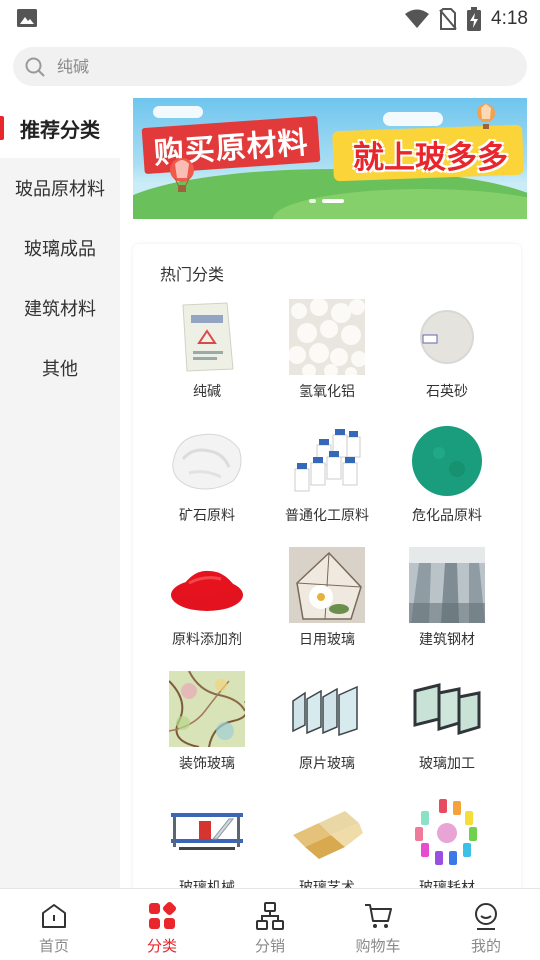 This screenshot has height=960, width=540. Describe the element at coordinates (447, 709) in the screenshot. I see `insulated-glass-image` at that location.